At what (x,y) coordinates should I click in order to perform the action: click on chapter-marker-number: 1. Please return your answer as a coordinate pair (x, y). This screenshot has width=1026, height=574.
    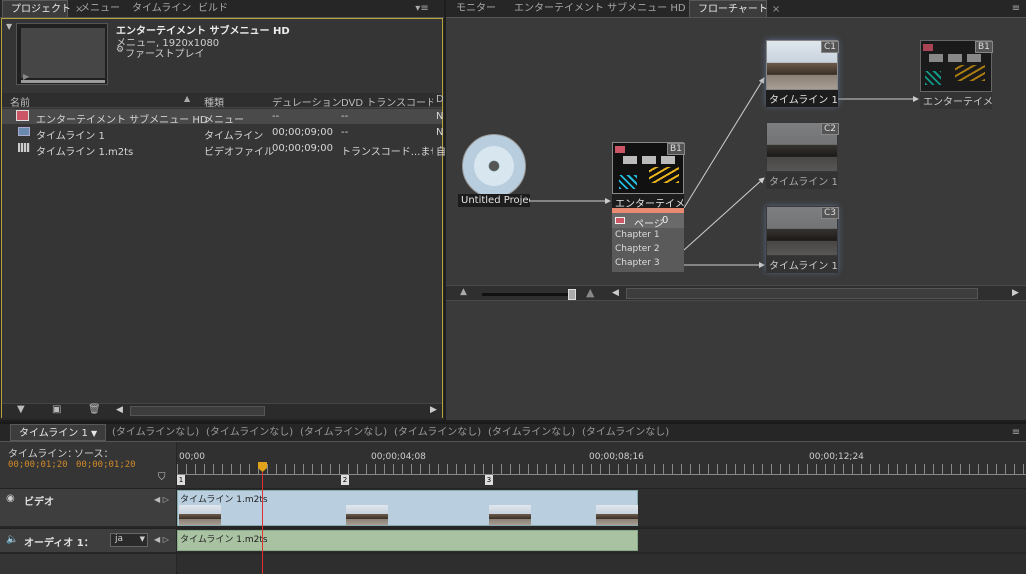
    Looking at the image, I should click on (181, 480).